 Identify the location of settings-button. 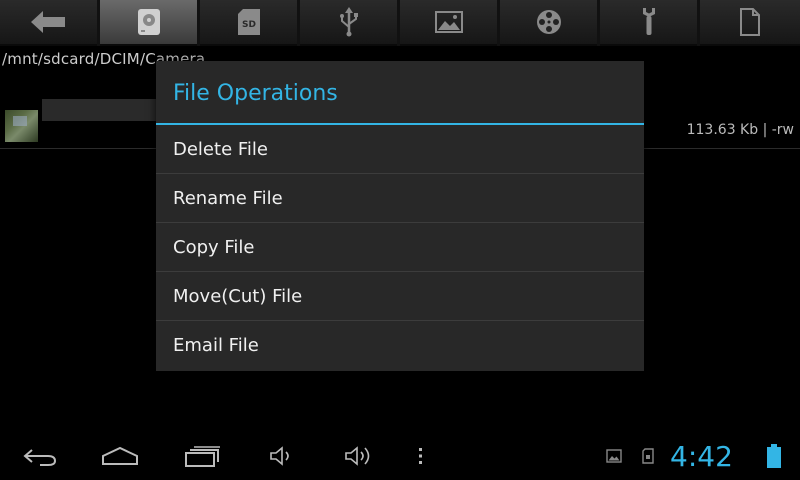
(648, 23).